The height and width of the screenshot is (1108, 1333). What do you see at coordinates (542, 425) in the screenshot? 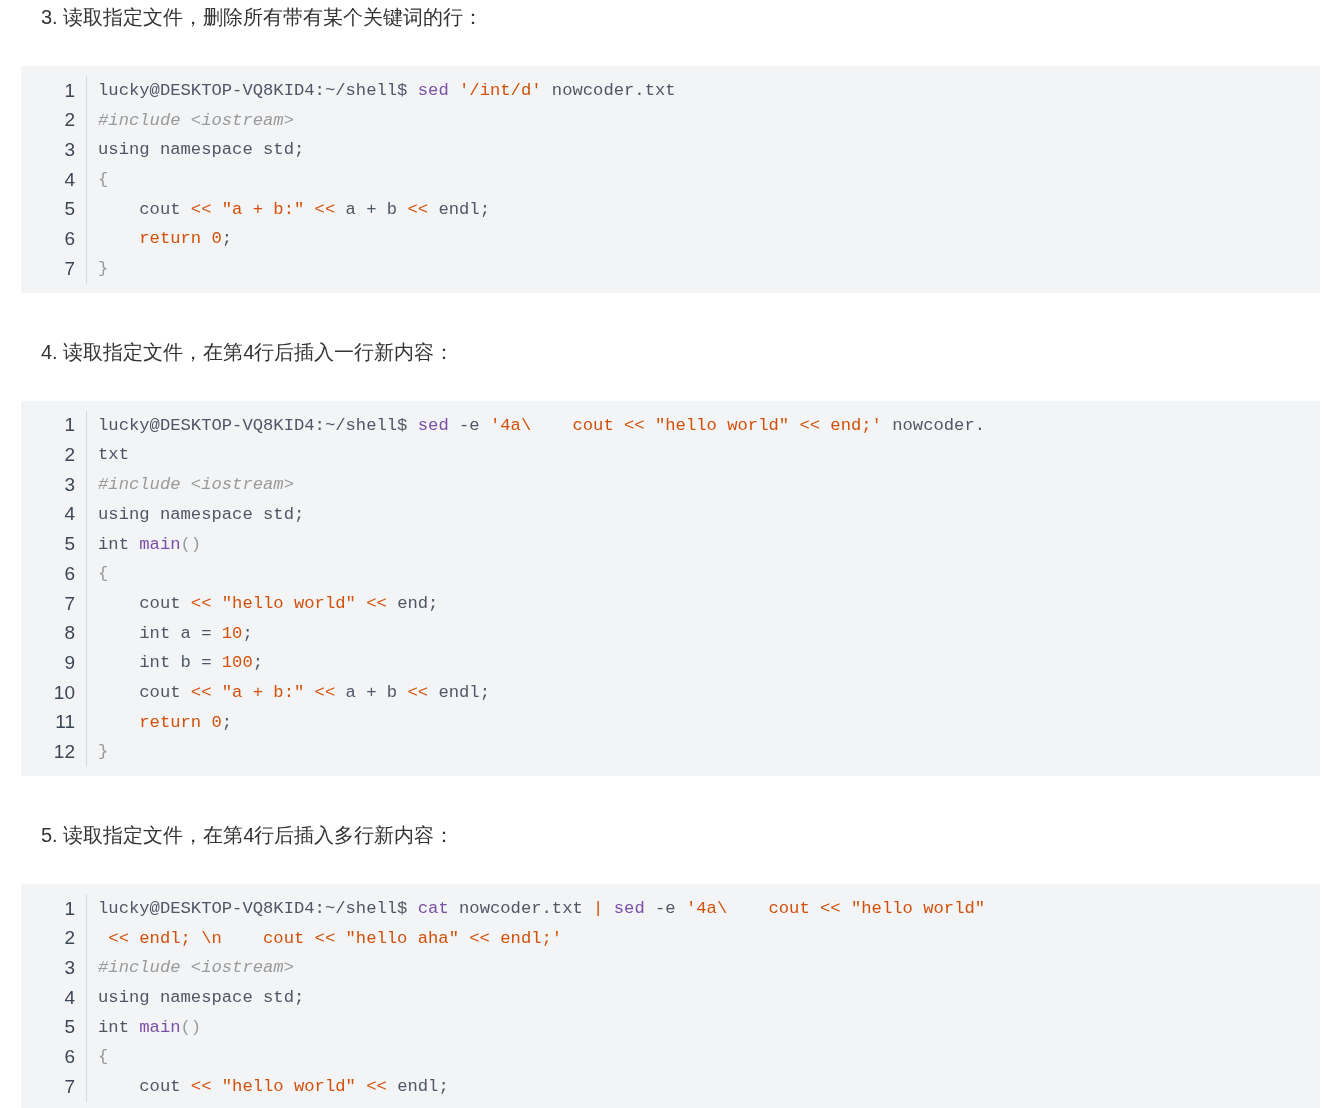
I see `code-line: lucky@DESKTOP-VQ8KID4:~/shell$ sed -e '4a\ cout << "hello world" << end;' nowcoder.` at bounding box center [542, 425].